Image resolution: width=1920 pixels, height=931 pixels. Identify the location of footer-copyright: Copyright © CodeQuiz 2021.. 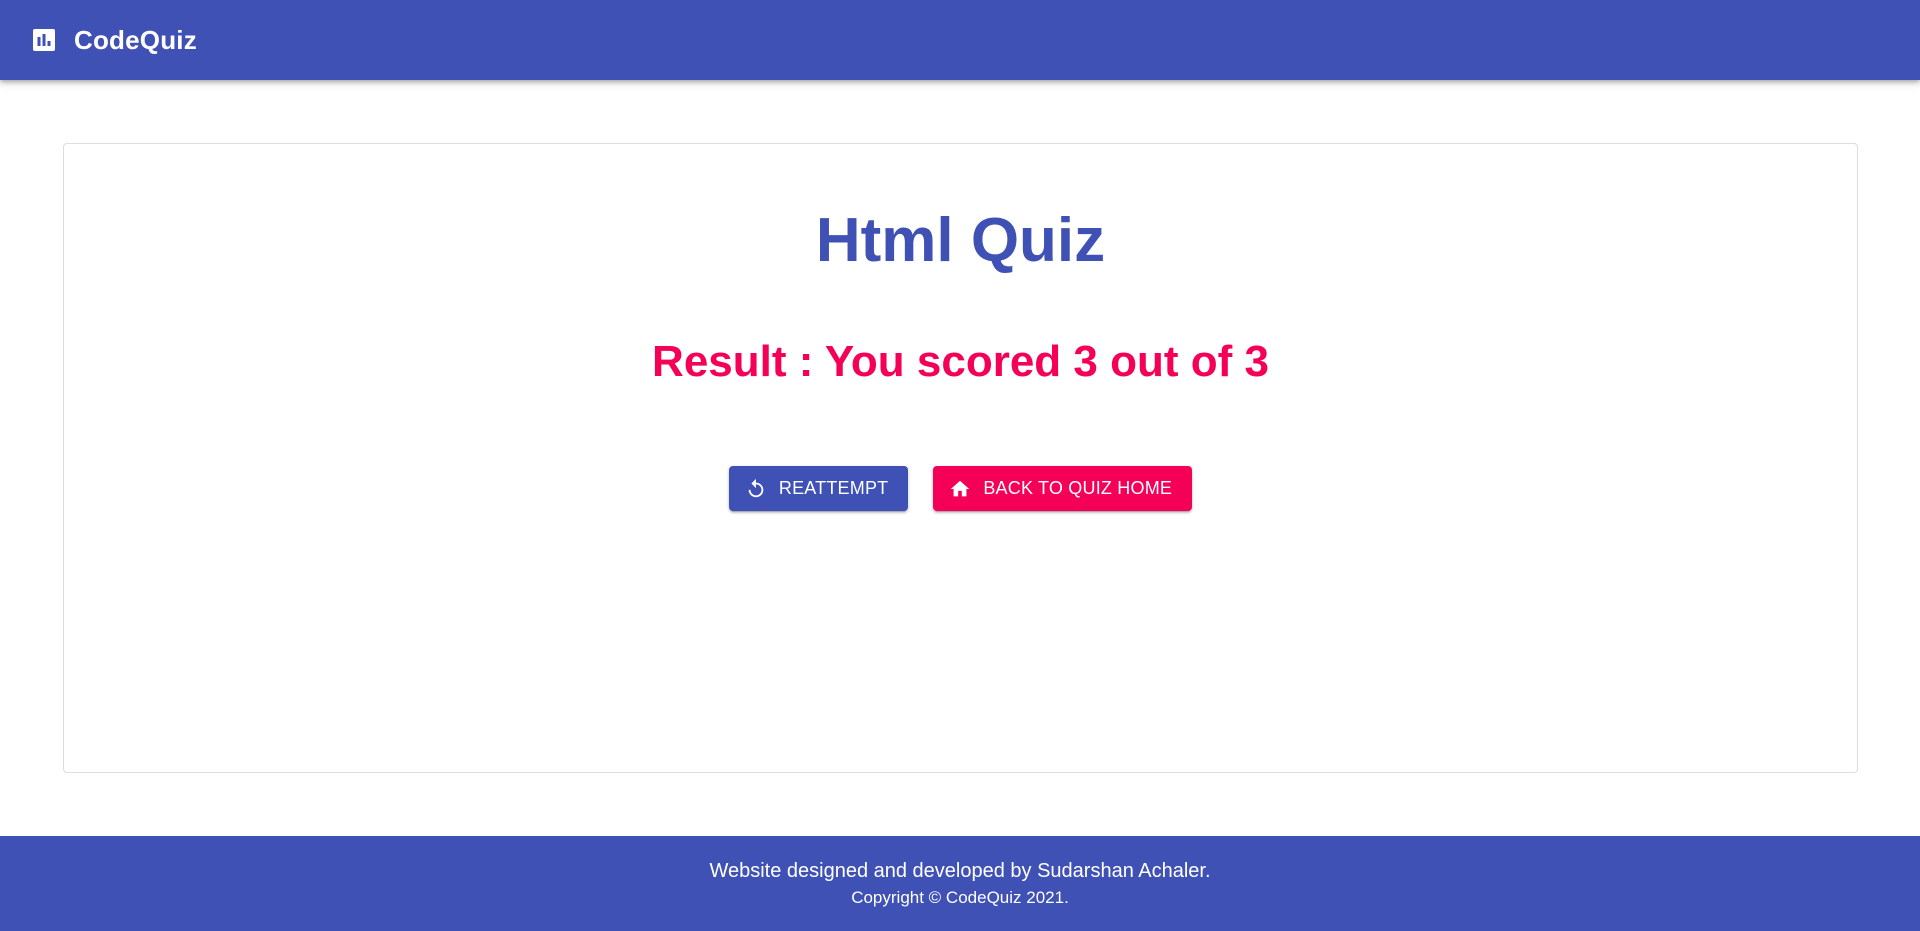
(960, 897).